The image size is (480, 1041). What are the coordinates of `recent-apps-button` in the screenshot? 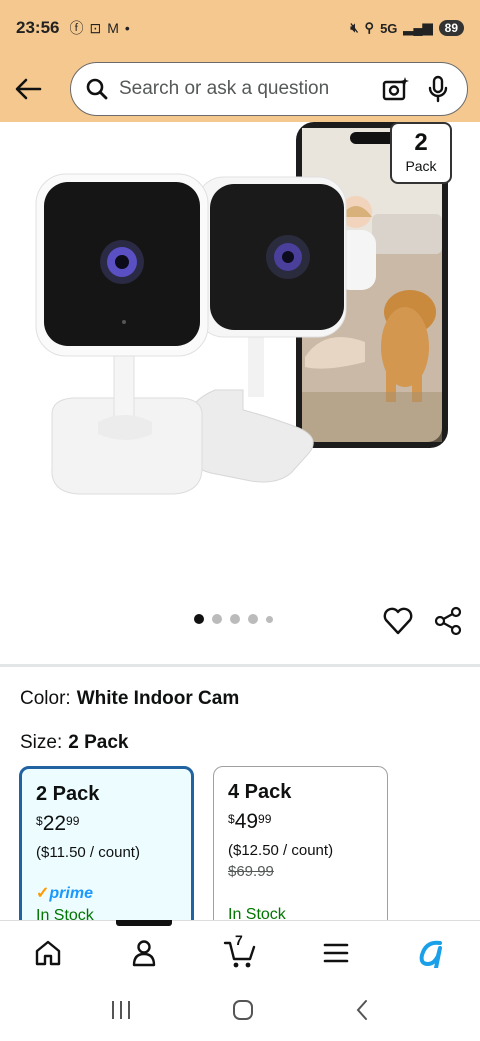 It's located at (121, 1012).